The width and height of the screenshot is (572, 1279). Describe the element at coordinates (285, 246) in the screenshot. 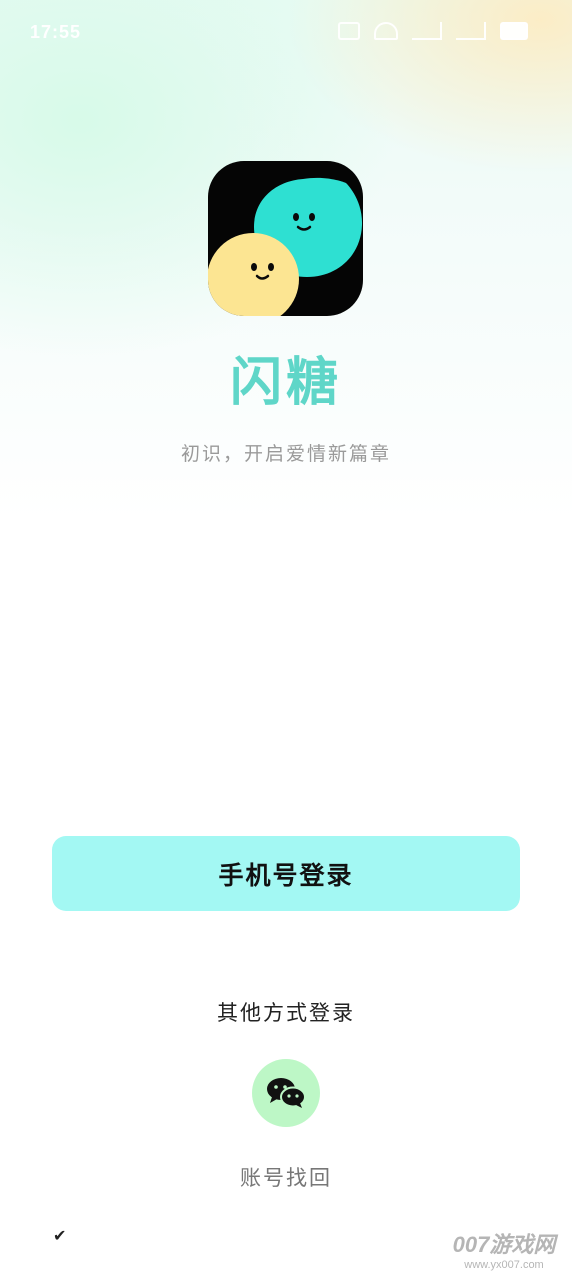

I see `two-smiling-bubbles-logo-icon` at that location.